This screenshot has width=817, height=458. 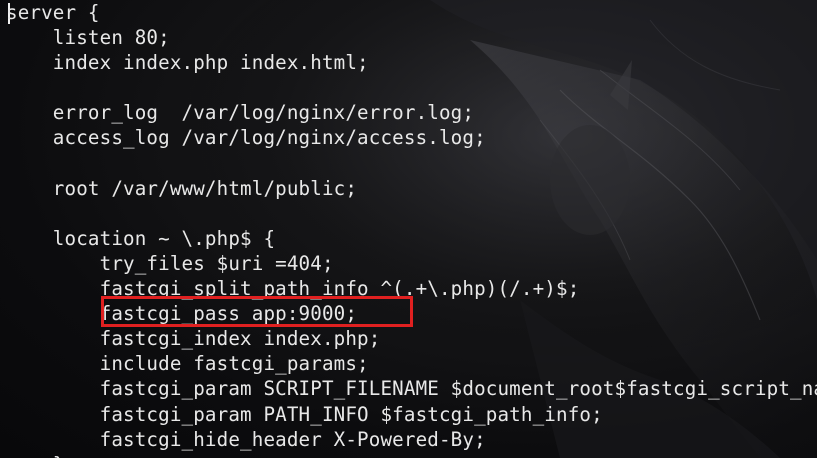 What do you see at coordinates (53, 12) in the screenshot?
I see `code-line: server {` at bounding box center [53, 12].